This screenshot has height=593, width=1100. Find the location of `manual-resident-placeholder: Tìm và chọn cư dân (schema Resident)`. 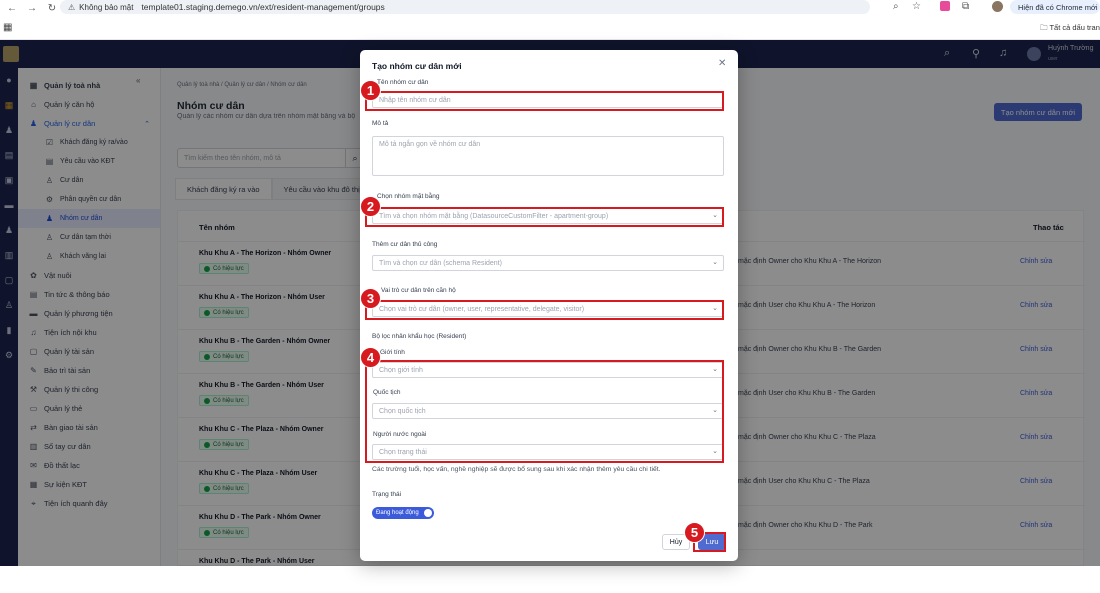

manual-resident-placeholder: Tìm và chọn cư dân (schema Resident) is located at coordinates (440, 263).